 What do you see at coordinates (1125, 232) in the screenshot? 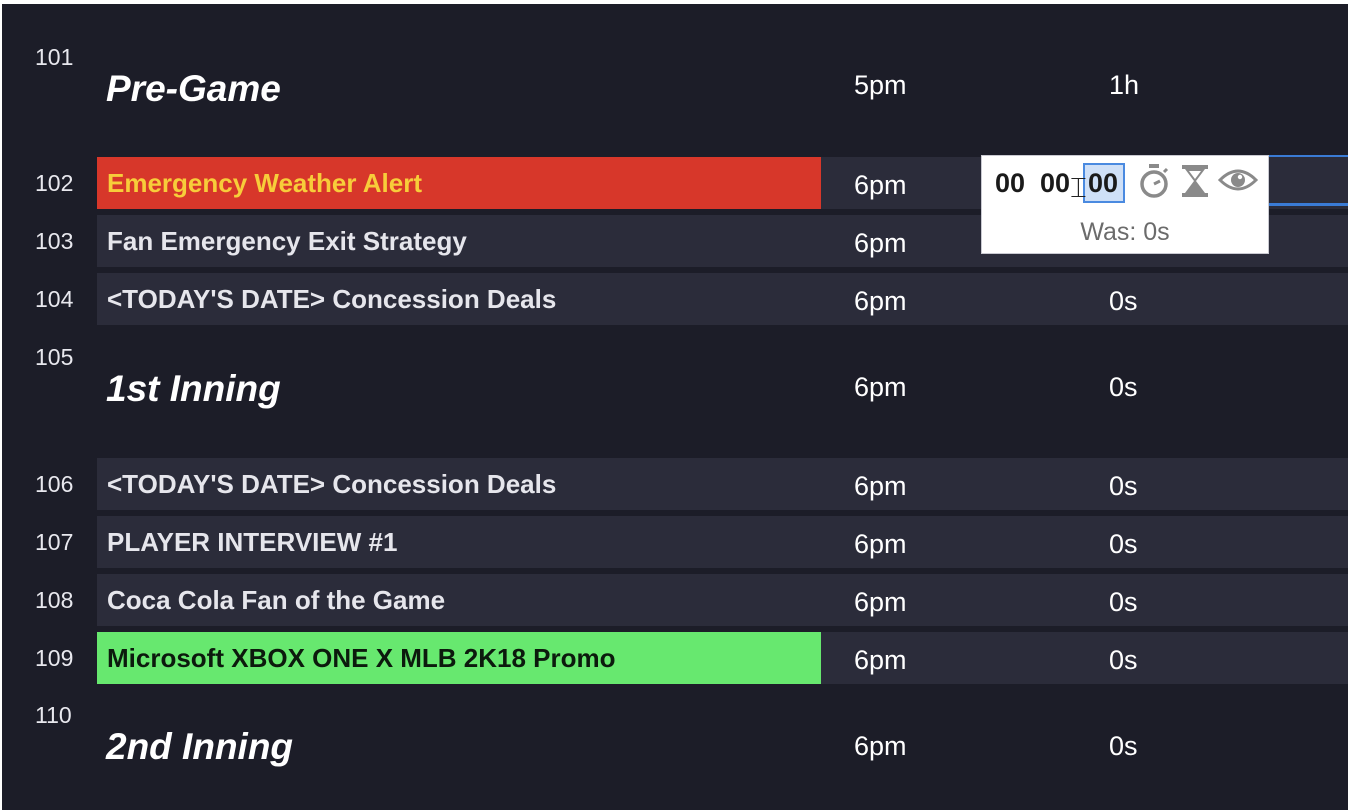
I see `previous-duration-label: Was: 0s` at bounding box center [1125, 232].